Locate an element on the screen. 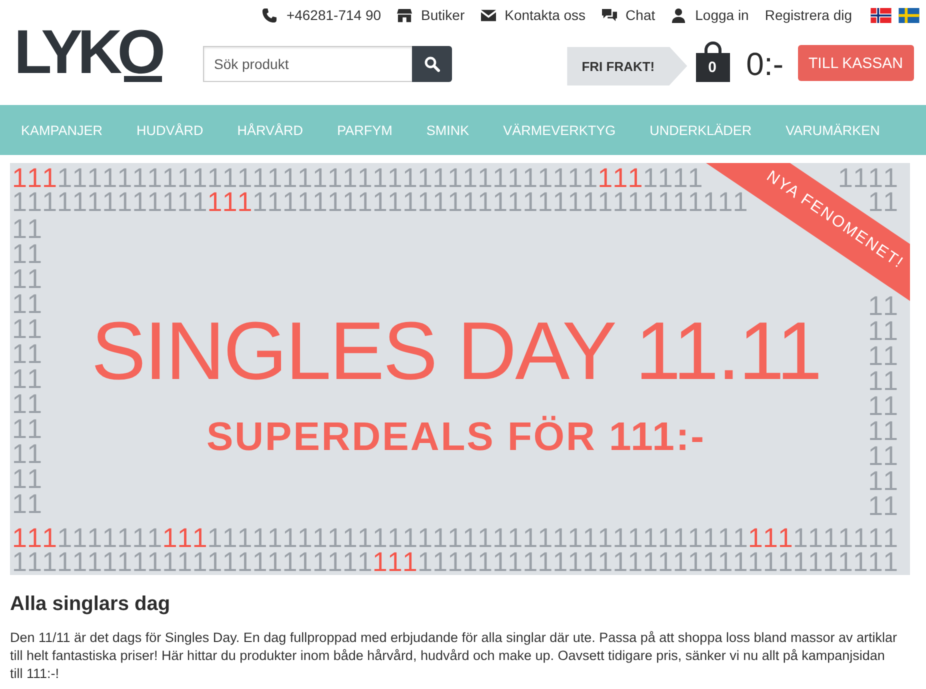  checkout-button: TILL KASSAN is located at coordinates (856, 63).